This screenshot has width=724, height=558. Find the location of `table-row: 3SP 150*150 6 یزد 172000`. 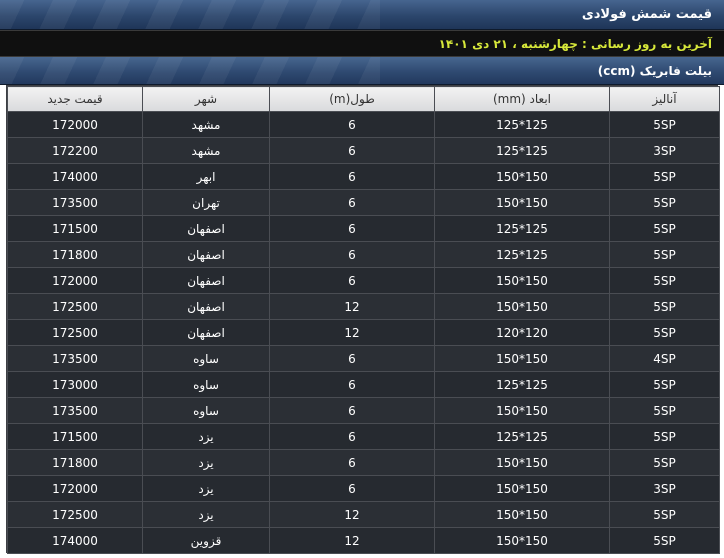

table-row: 3SP 150*150 6 یزد 172000 is located at coordinates (363, 488).